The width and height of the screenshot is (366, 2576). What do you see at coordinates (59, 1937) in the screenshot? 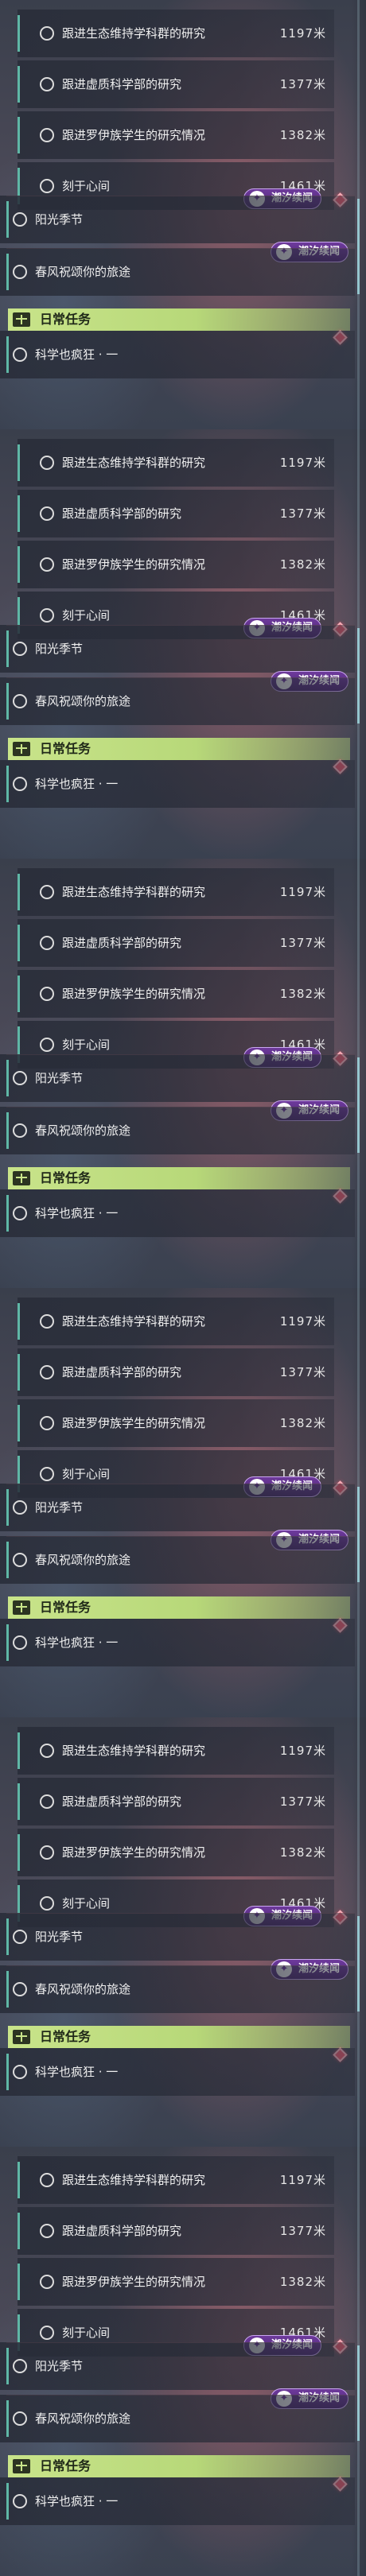
I see `event-title: 阳光季节` at bounding box center [59, 1937].